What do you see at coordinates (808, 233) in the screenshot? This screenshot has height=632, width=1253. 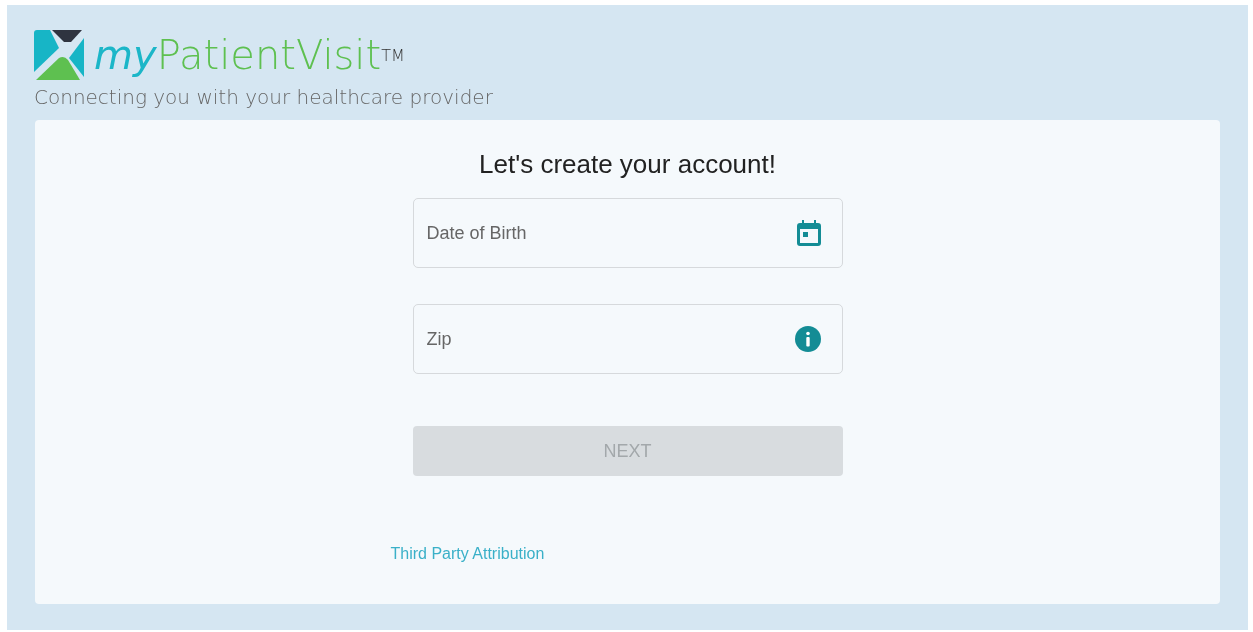 I see `calendar-icon` at bounding box center [808, 233].